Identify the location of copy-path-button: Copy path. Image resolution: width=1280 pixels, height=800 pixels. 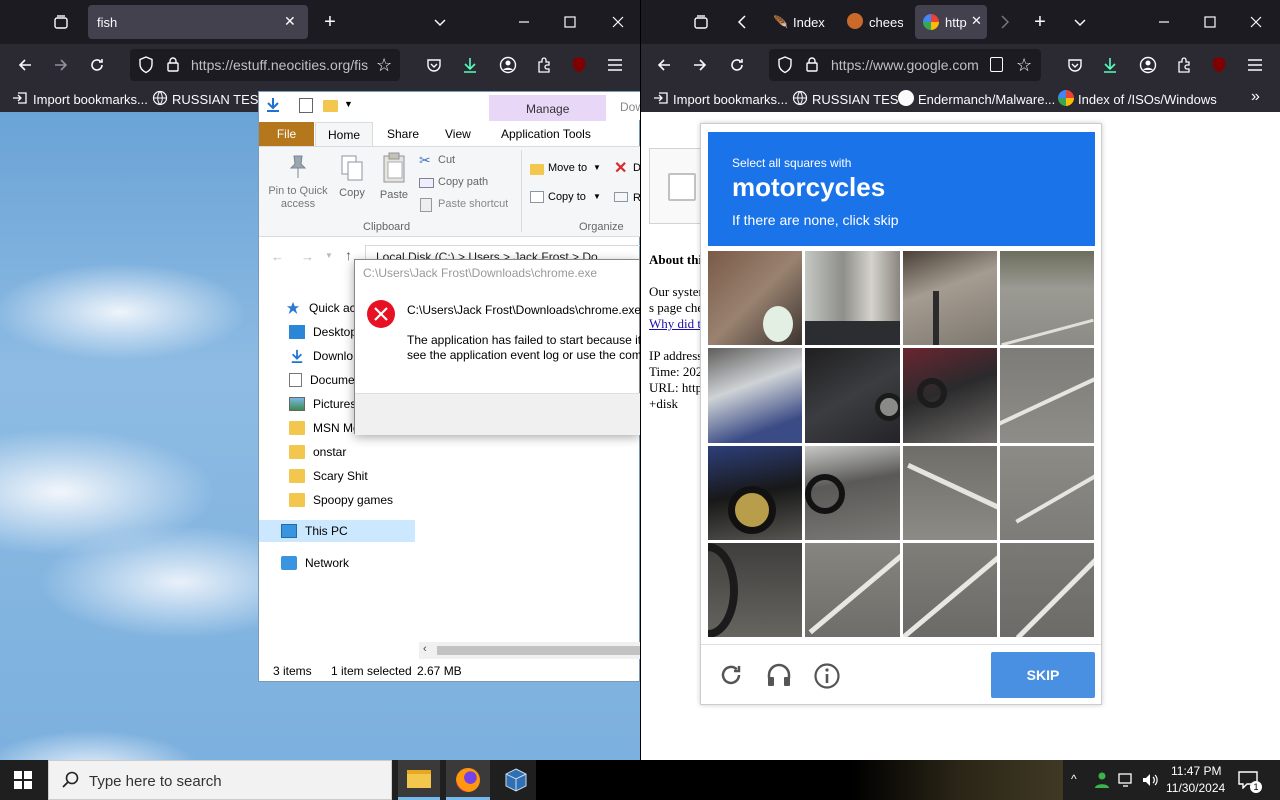
(463, 182).